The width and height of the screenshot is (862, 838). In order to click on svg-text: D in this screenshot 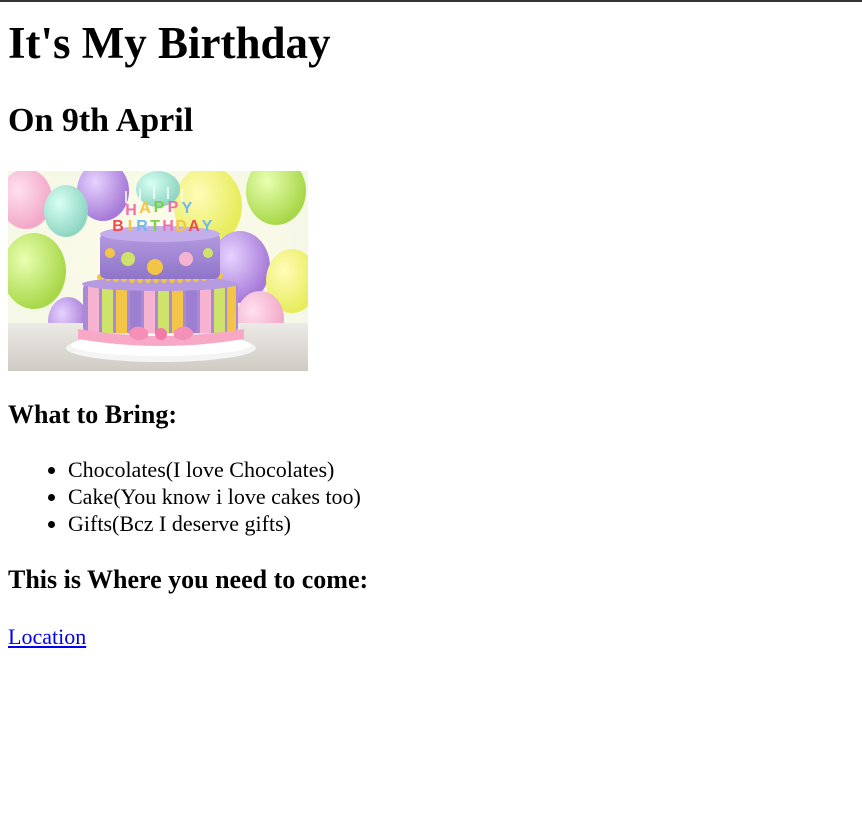, I will do `click(181, 226)`.